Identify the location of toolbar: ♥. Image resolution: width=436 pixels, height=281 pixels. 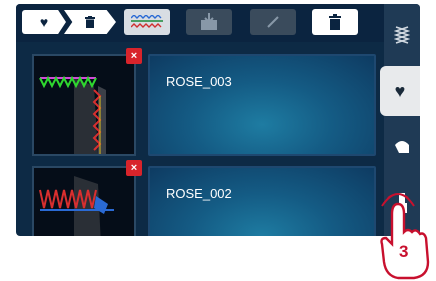
(200, 23).